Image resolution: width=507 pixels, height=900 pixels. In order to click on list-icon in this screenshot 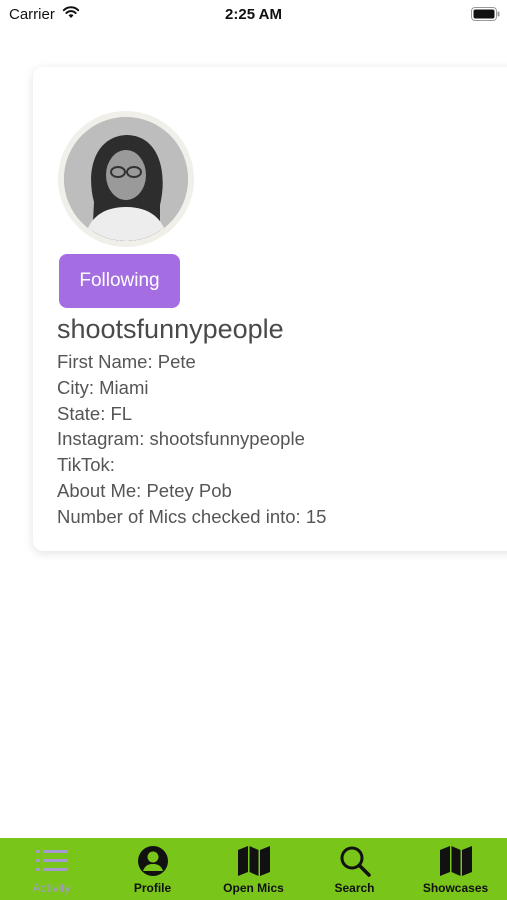, I will do `click(52, 861)`.